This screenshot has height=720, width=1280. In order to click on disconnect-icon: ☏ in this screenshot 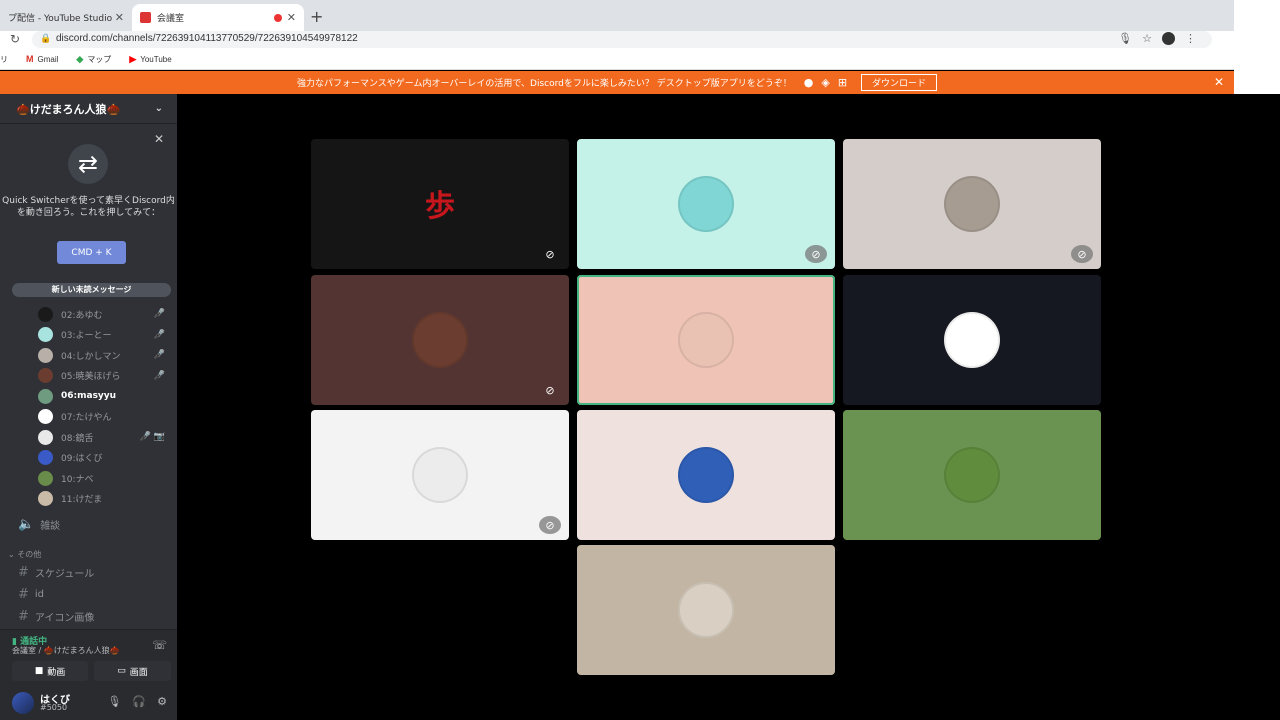, I will do `click(159, 645)`.